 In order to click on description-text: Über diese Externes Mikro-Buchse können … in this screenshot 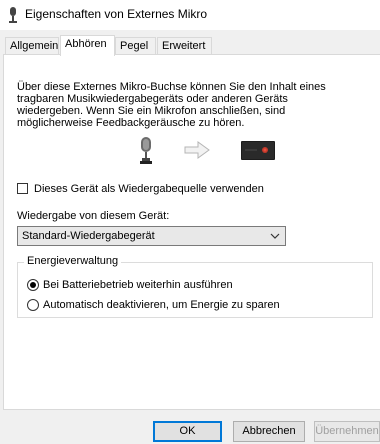, I will do `click(192, 105)`.